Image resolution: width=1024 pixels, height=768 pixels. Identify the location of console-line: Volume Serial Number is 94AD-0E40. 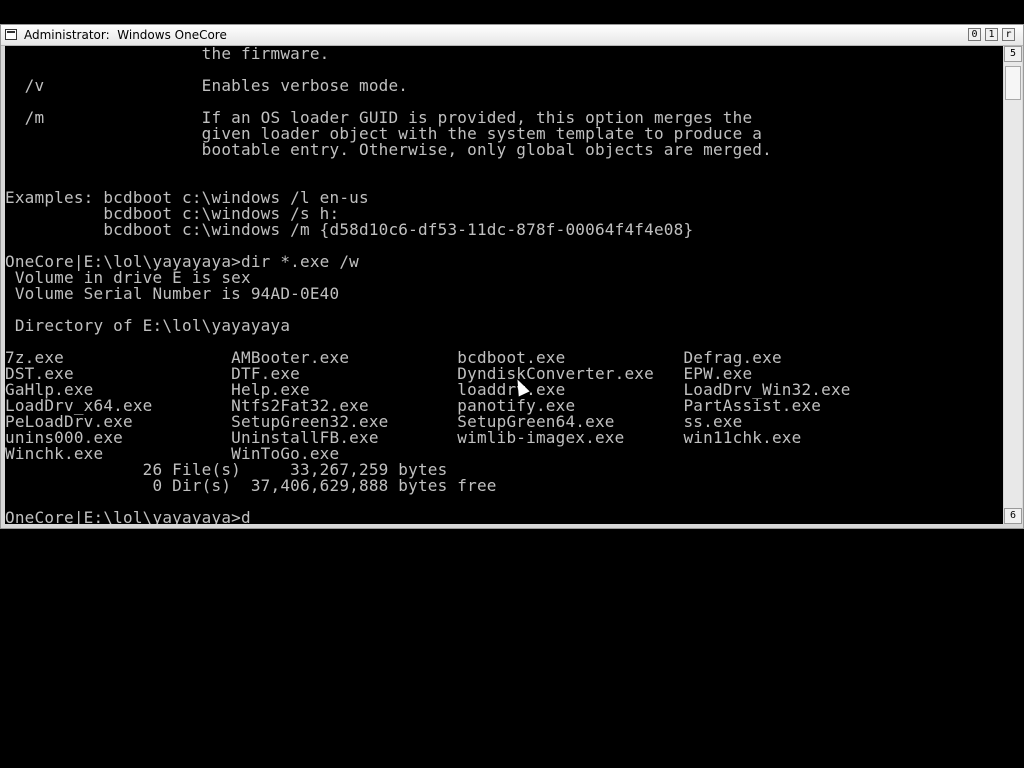
(172, 293).